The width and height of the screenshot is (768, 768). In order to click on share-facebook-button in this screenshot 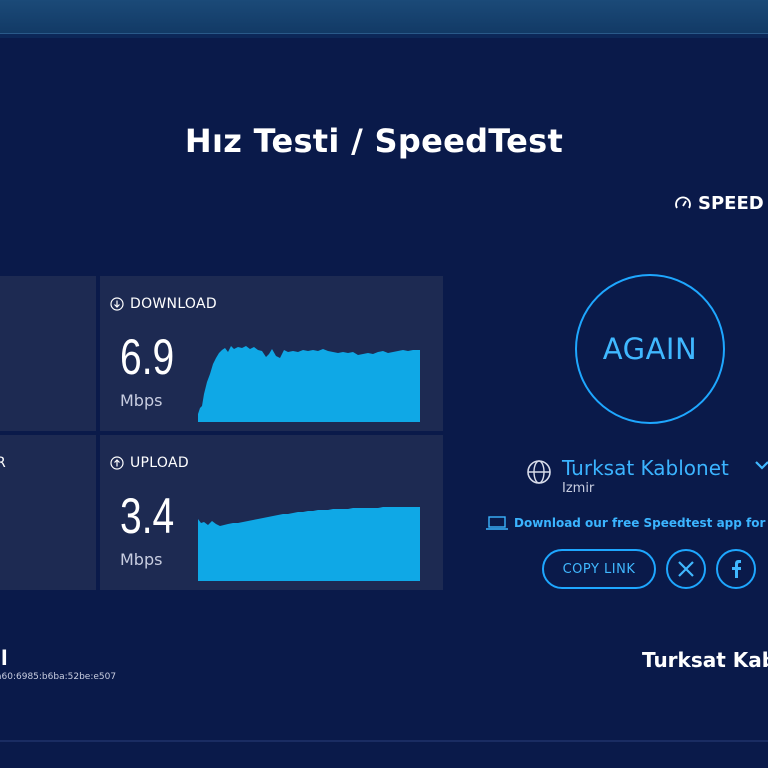, I will do `click(736, 569)`.